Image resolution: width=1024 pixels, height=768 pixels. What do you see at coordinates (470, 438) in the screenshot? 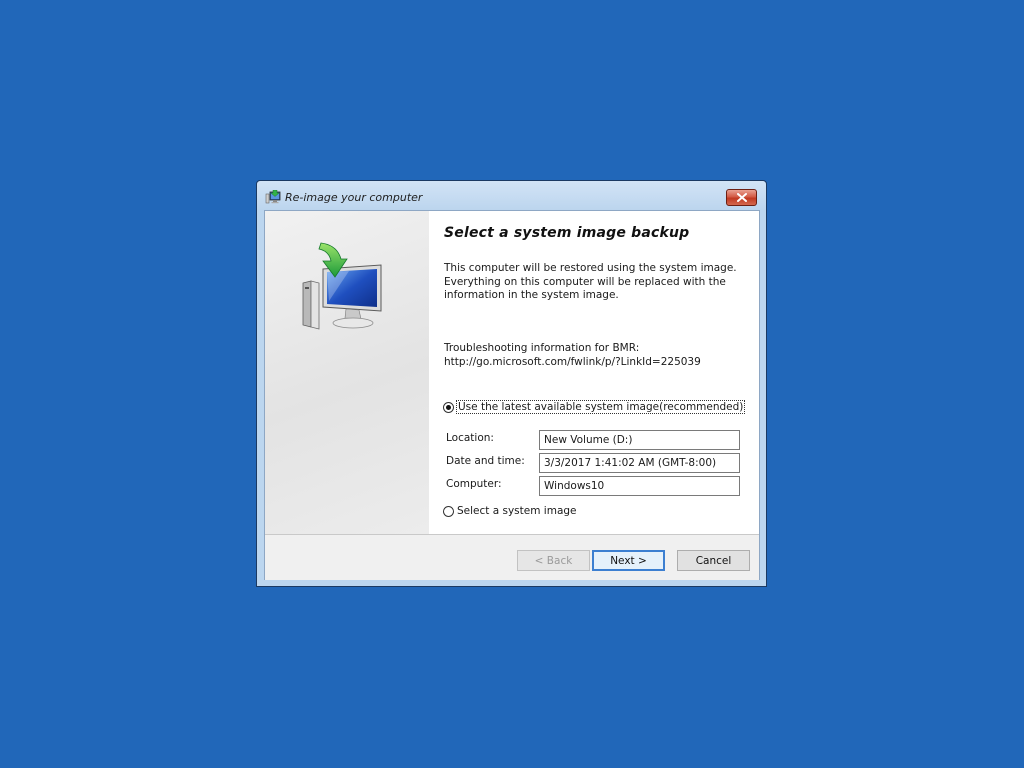
I see `location-label: Location:` at bounding box center [470, 438].